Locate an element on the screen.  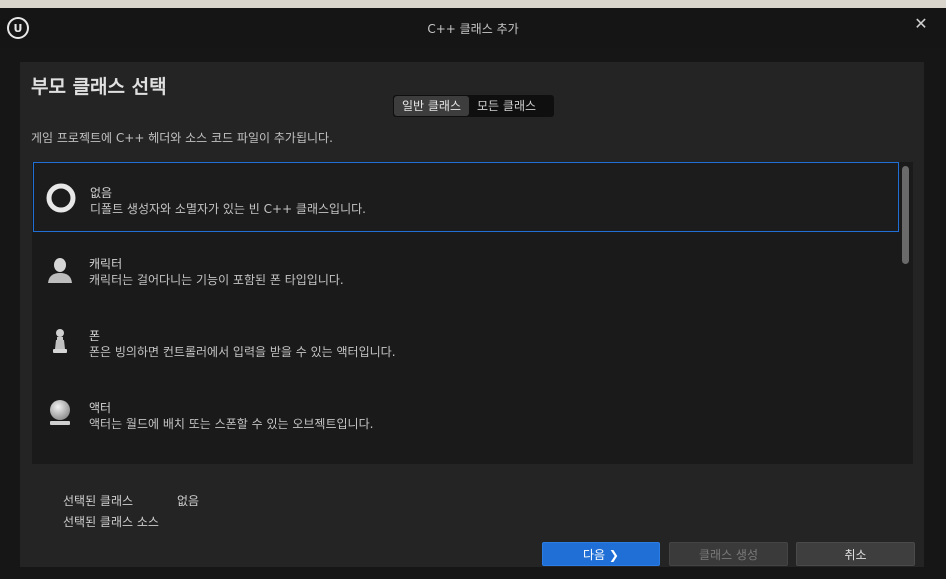
create-class-button: 클래스 생성 is located at coordinates (728, 554).